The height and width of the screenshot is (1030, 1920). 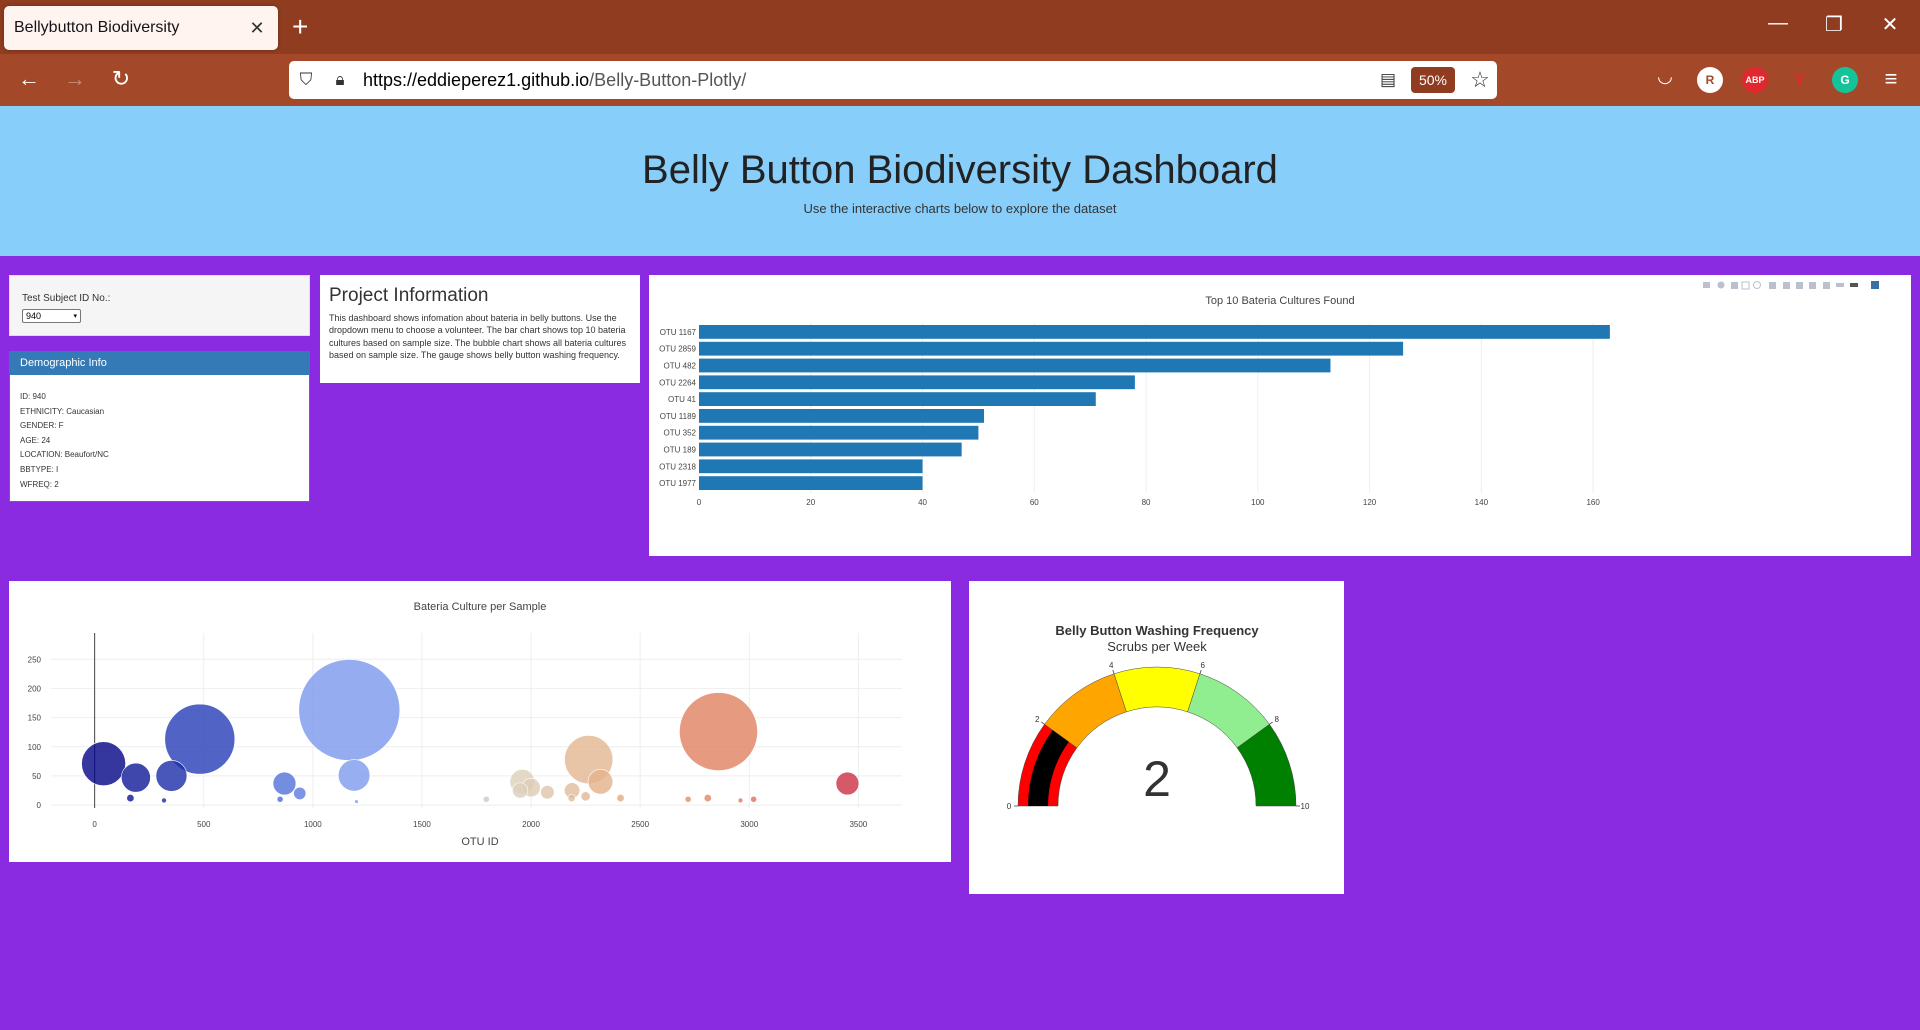 What do you see at coordinates (1734, 285) in the screenshot?
I see `pan-icon` at bounding box center [1734, 285].